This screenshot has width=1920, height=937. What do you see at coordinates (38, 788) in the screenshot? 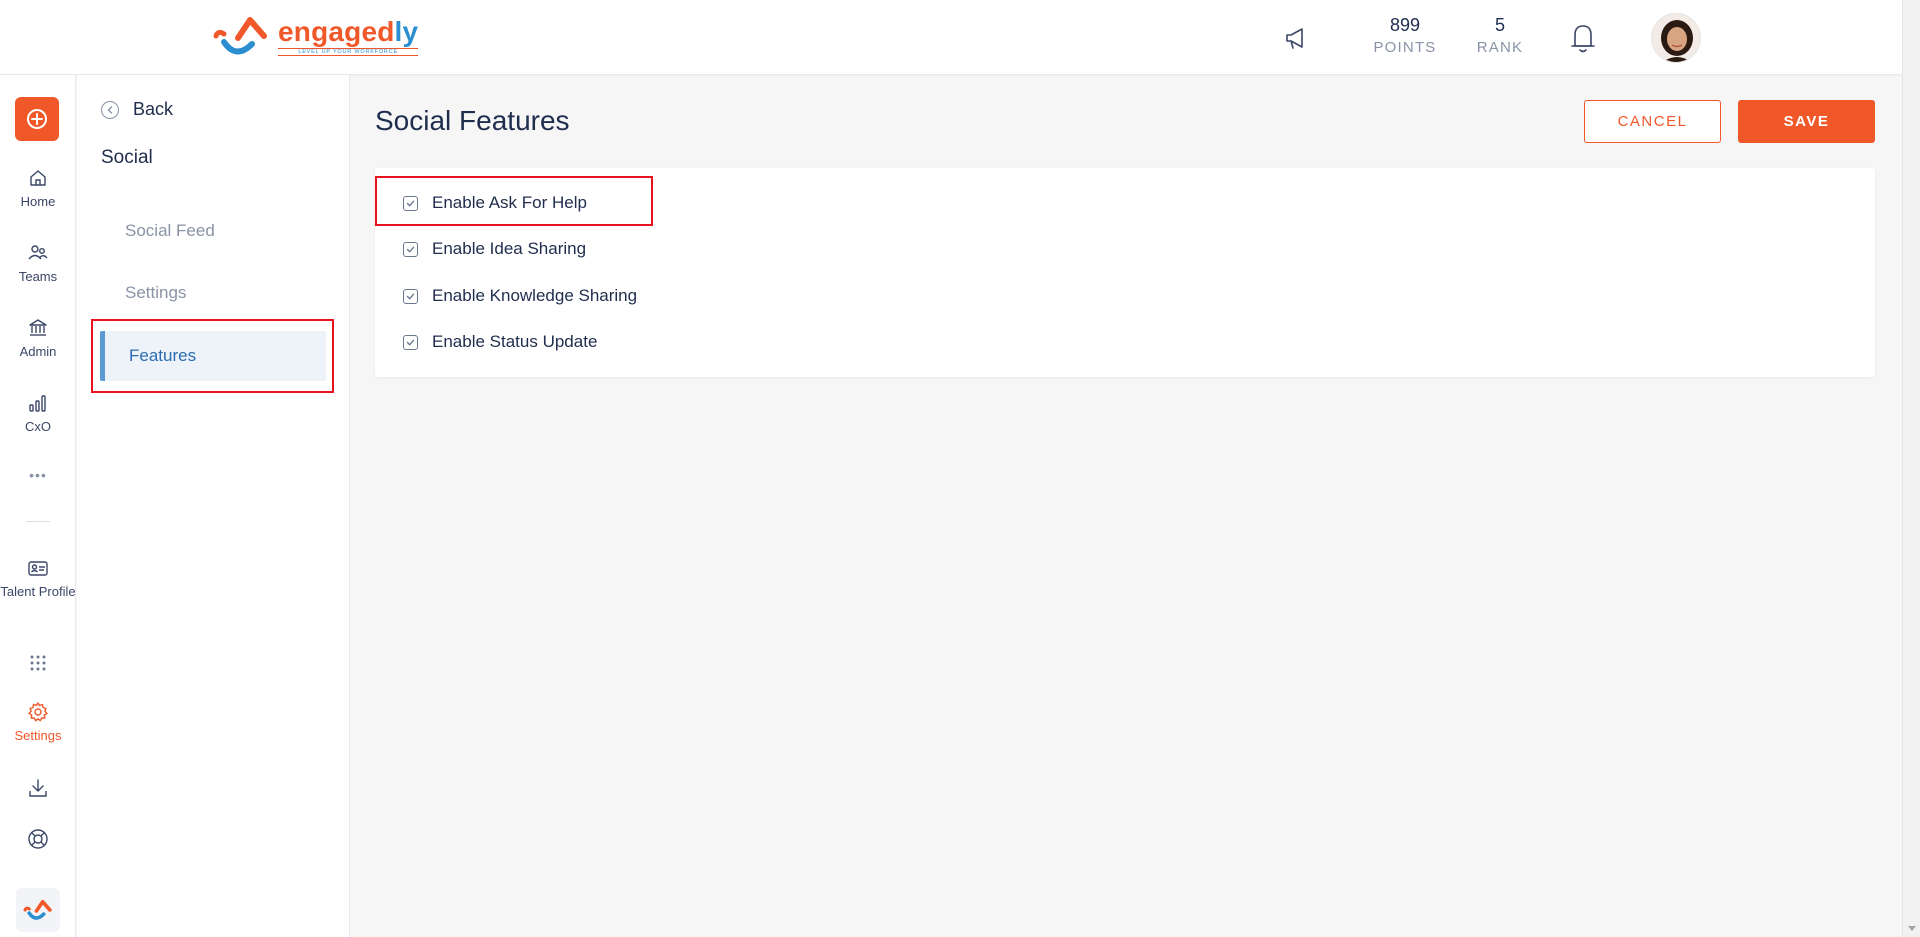
I see `download-icon` at bounding box center [38, 788].